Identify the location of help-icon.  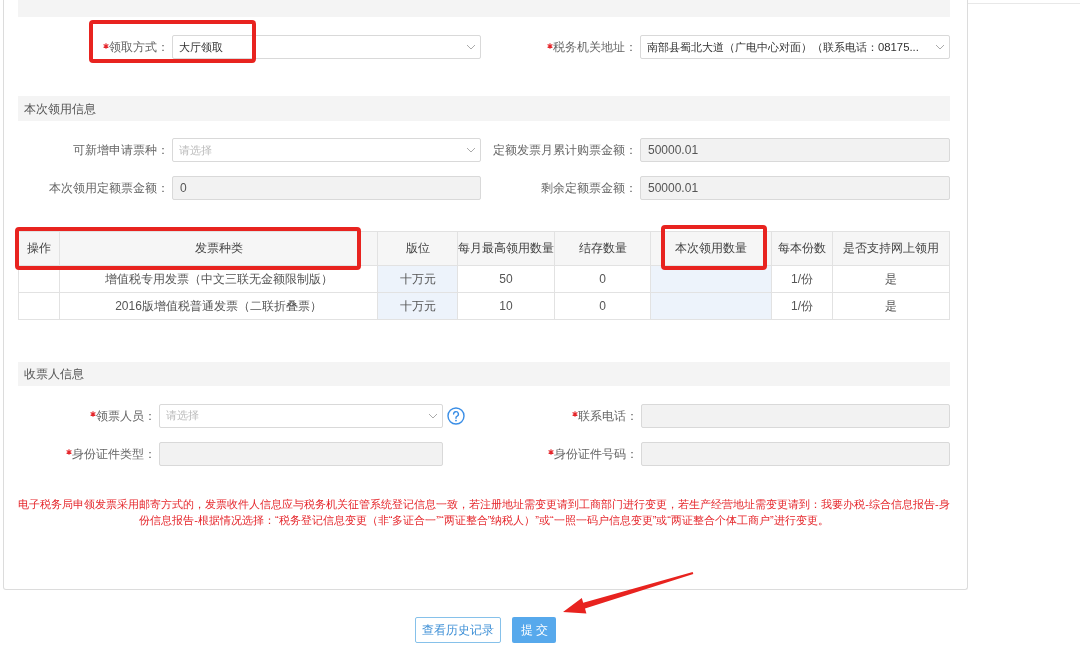
(456, 415).